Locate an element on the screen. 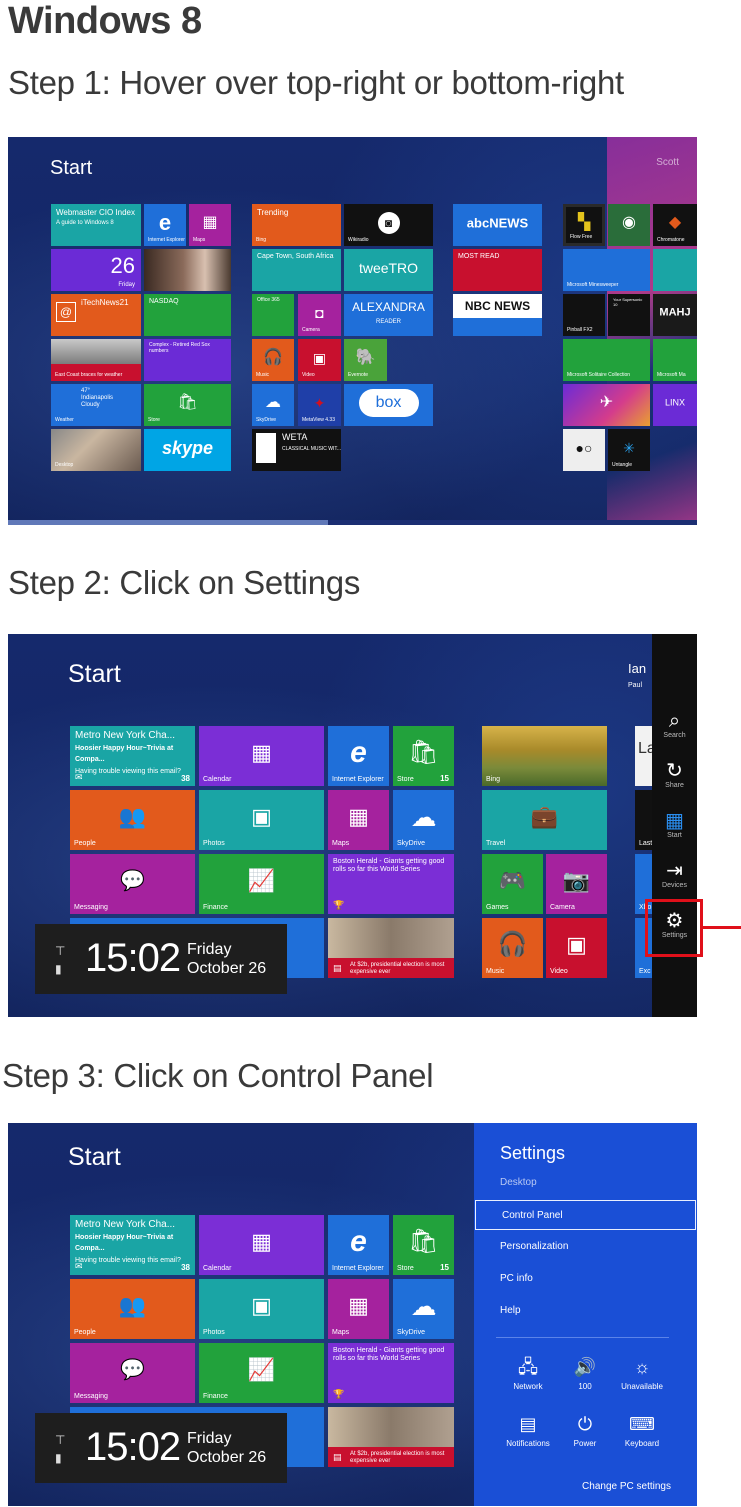  tile-pinball-green: ◉ is located at coordinates (629, 225).